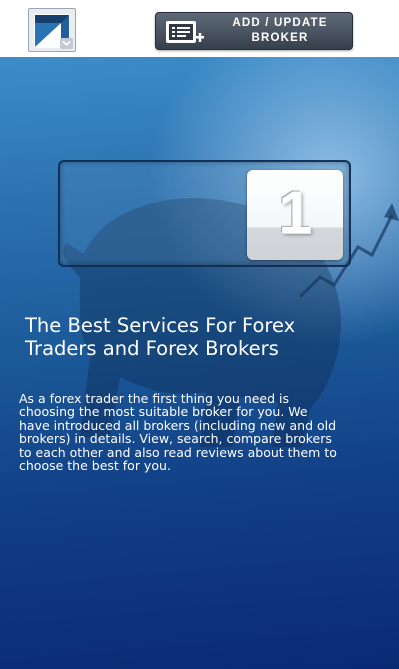 The height and width of the screenshot is (669, 399). Describe the element at coordinates (66, 43) in the screenshot. I see `chevron-down-icon` at that location.